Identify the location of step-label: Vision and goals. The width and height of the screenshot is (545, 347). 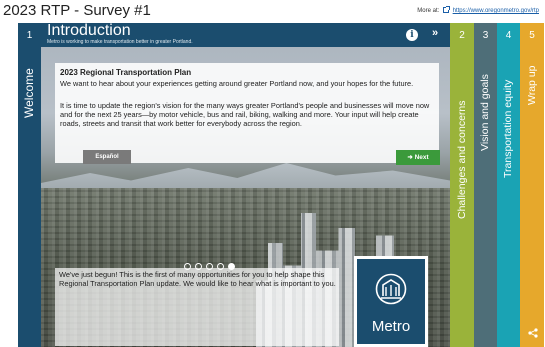
(485, 112).